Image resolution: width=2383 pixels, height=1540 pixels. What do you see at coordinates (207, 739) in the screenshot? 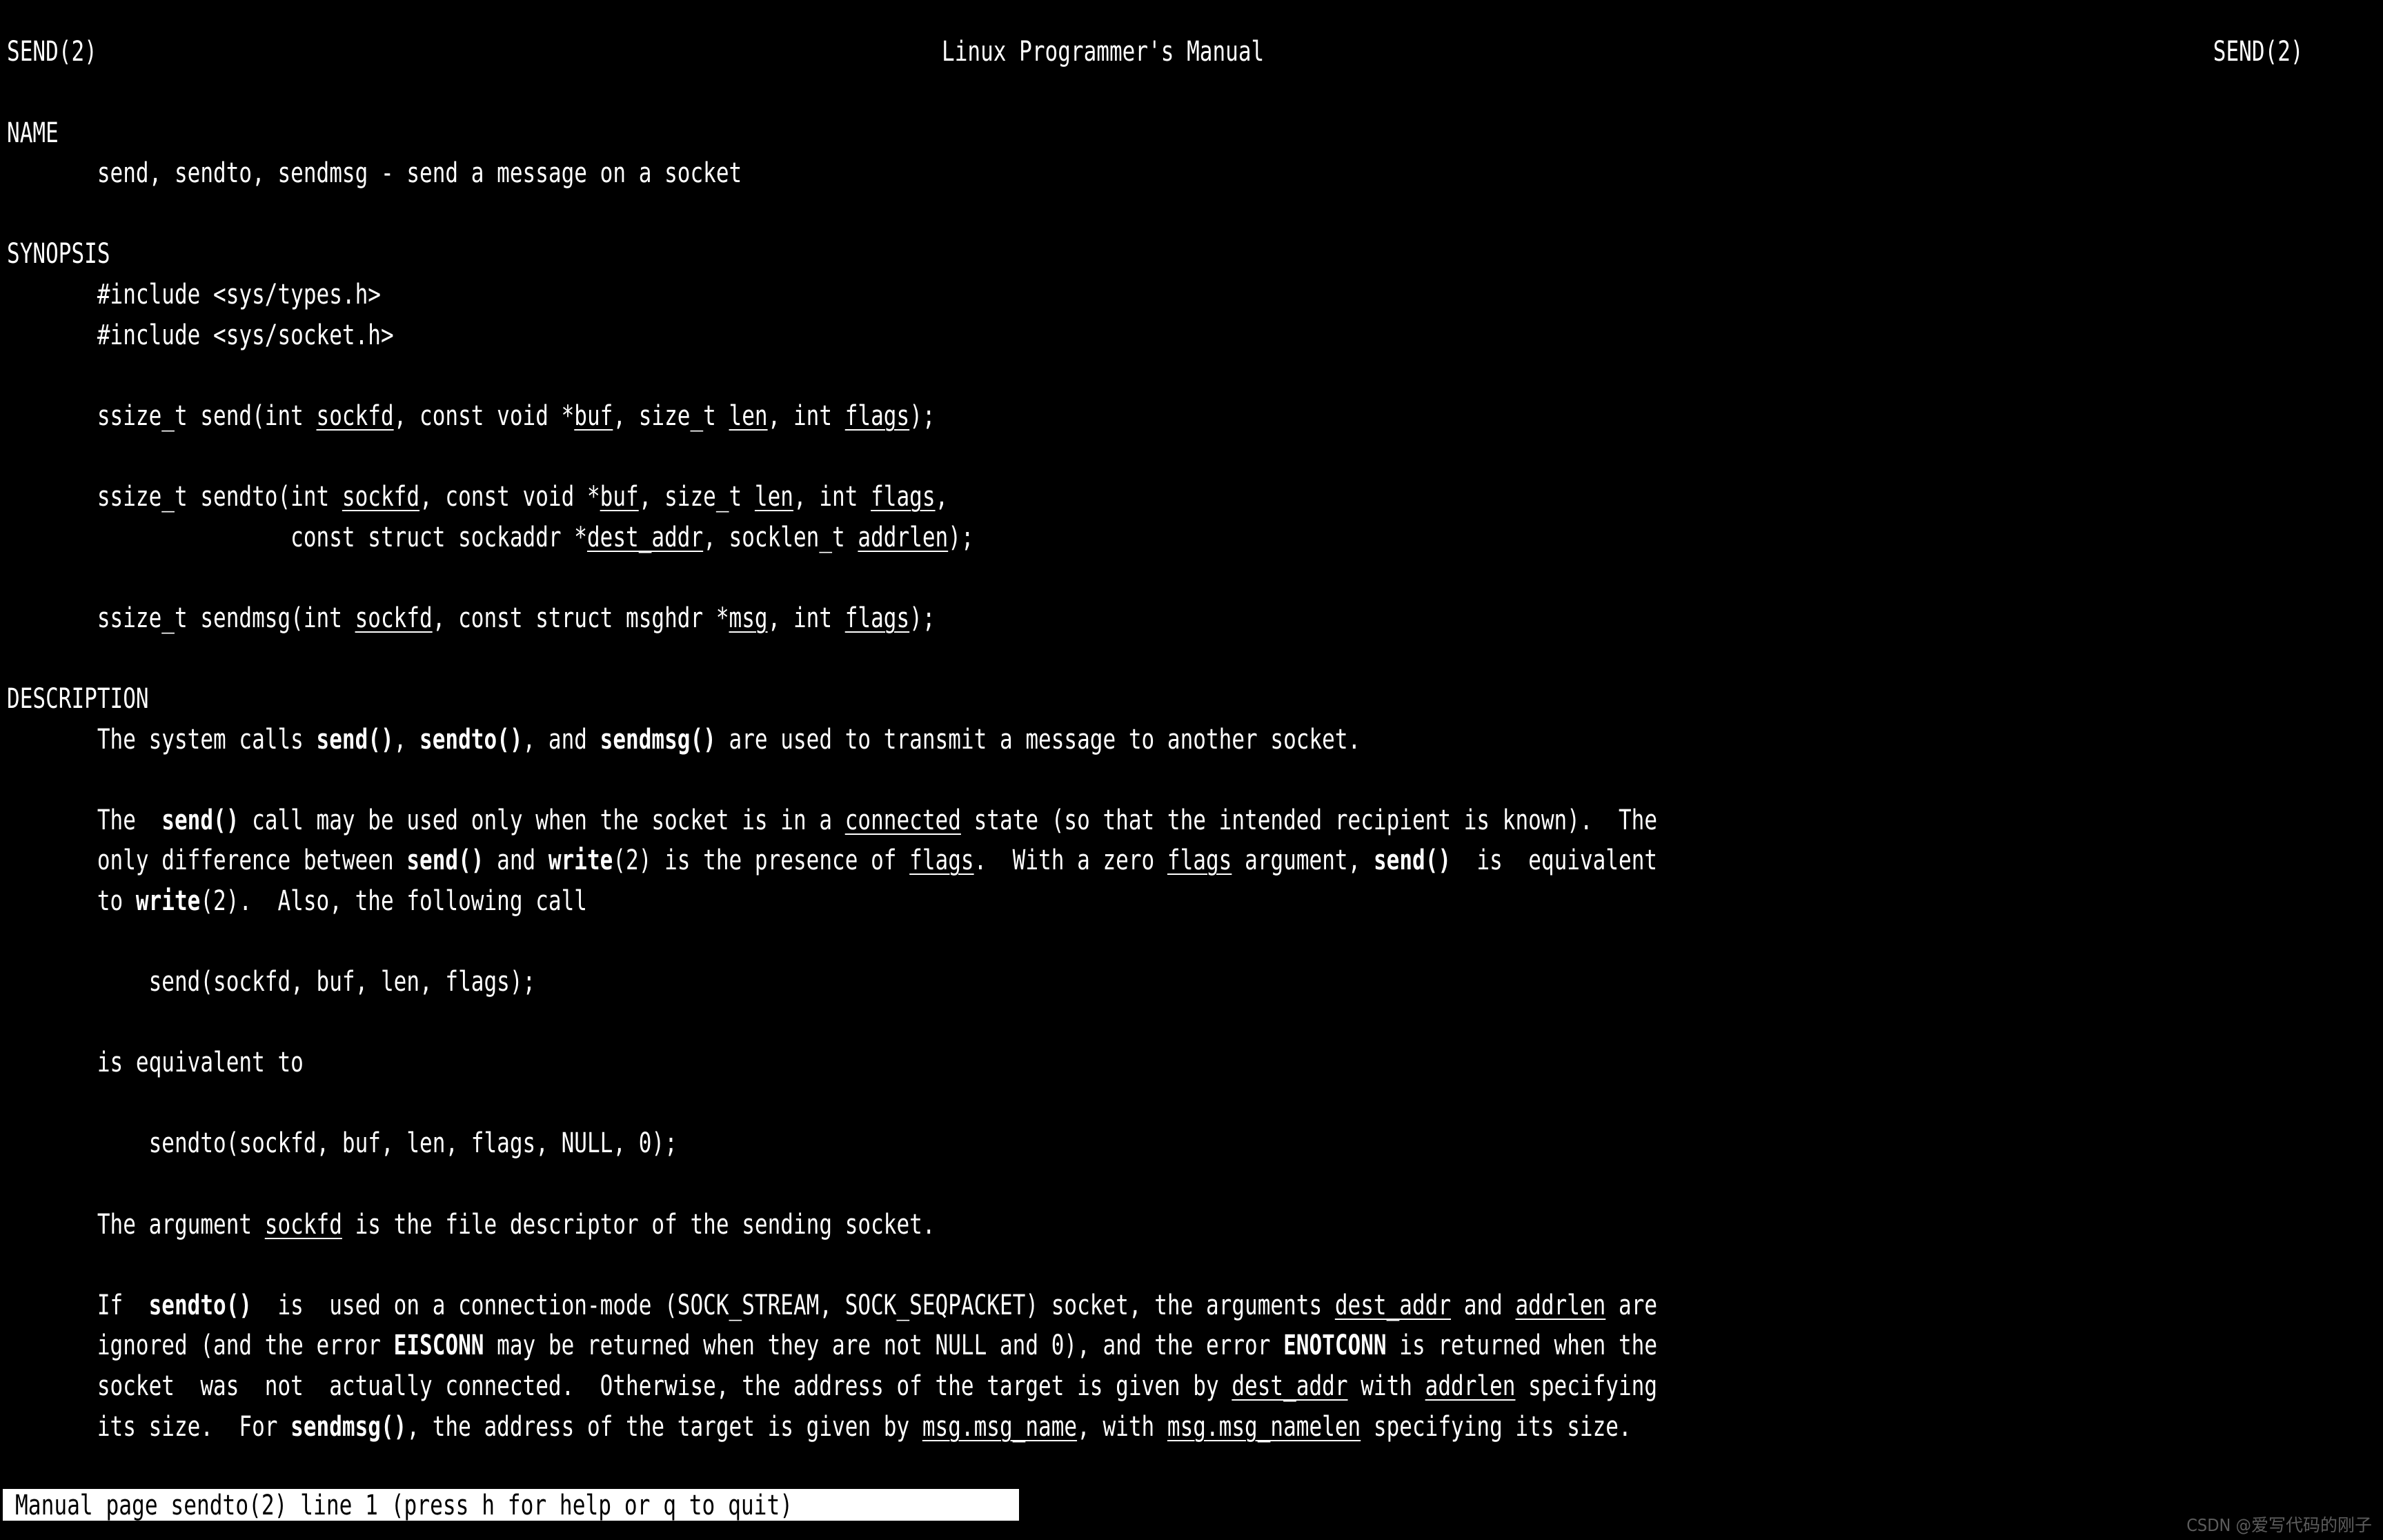
I see `para1-t1: The system calls` at bounding box center [207, 739].